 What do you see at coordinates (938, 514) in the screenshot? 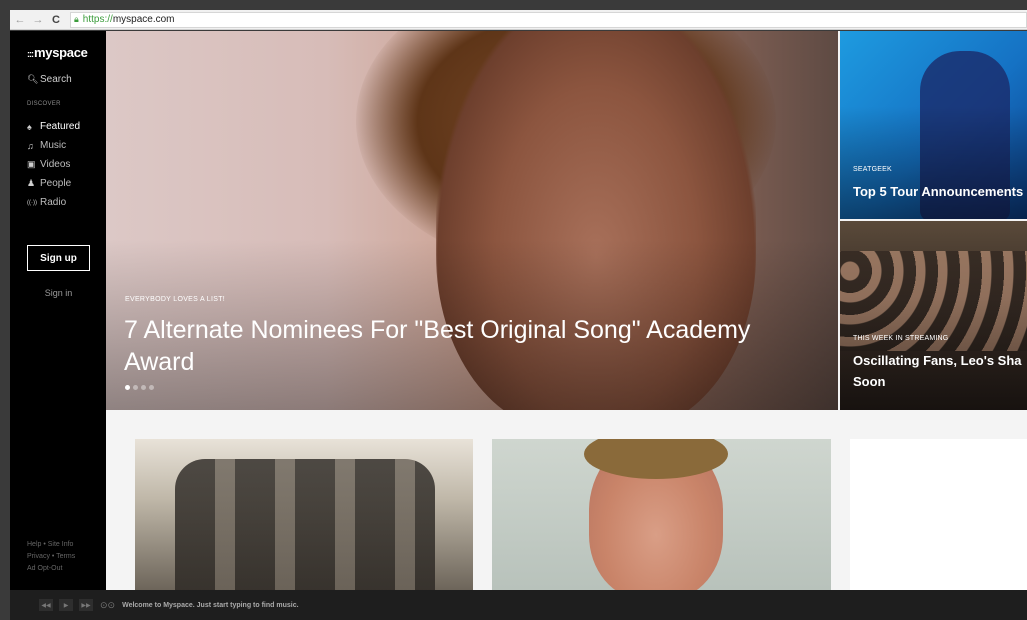
I see `content-tile-blank` at bounding box center [938, 514].